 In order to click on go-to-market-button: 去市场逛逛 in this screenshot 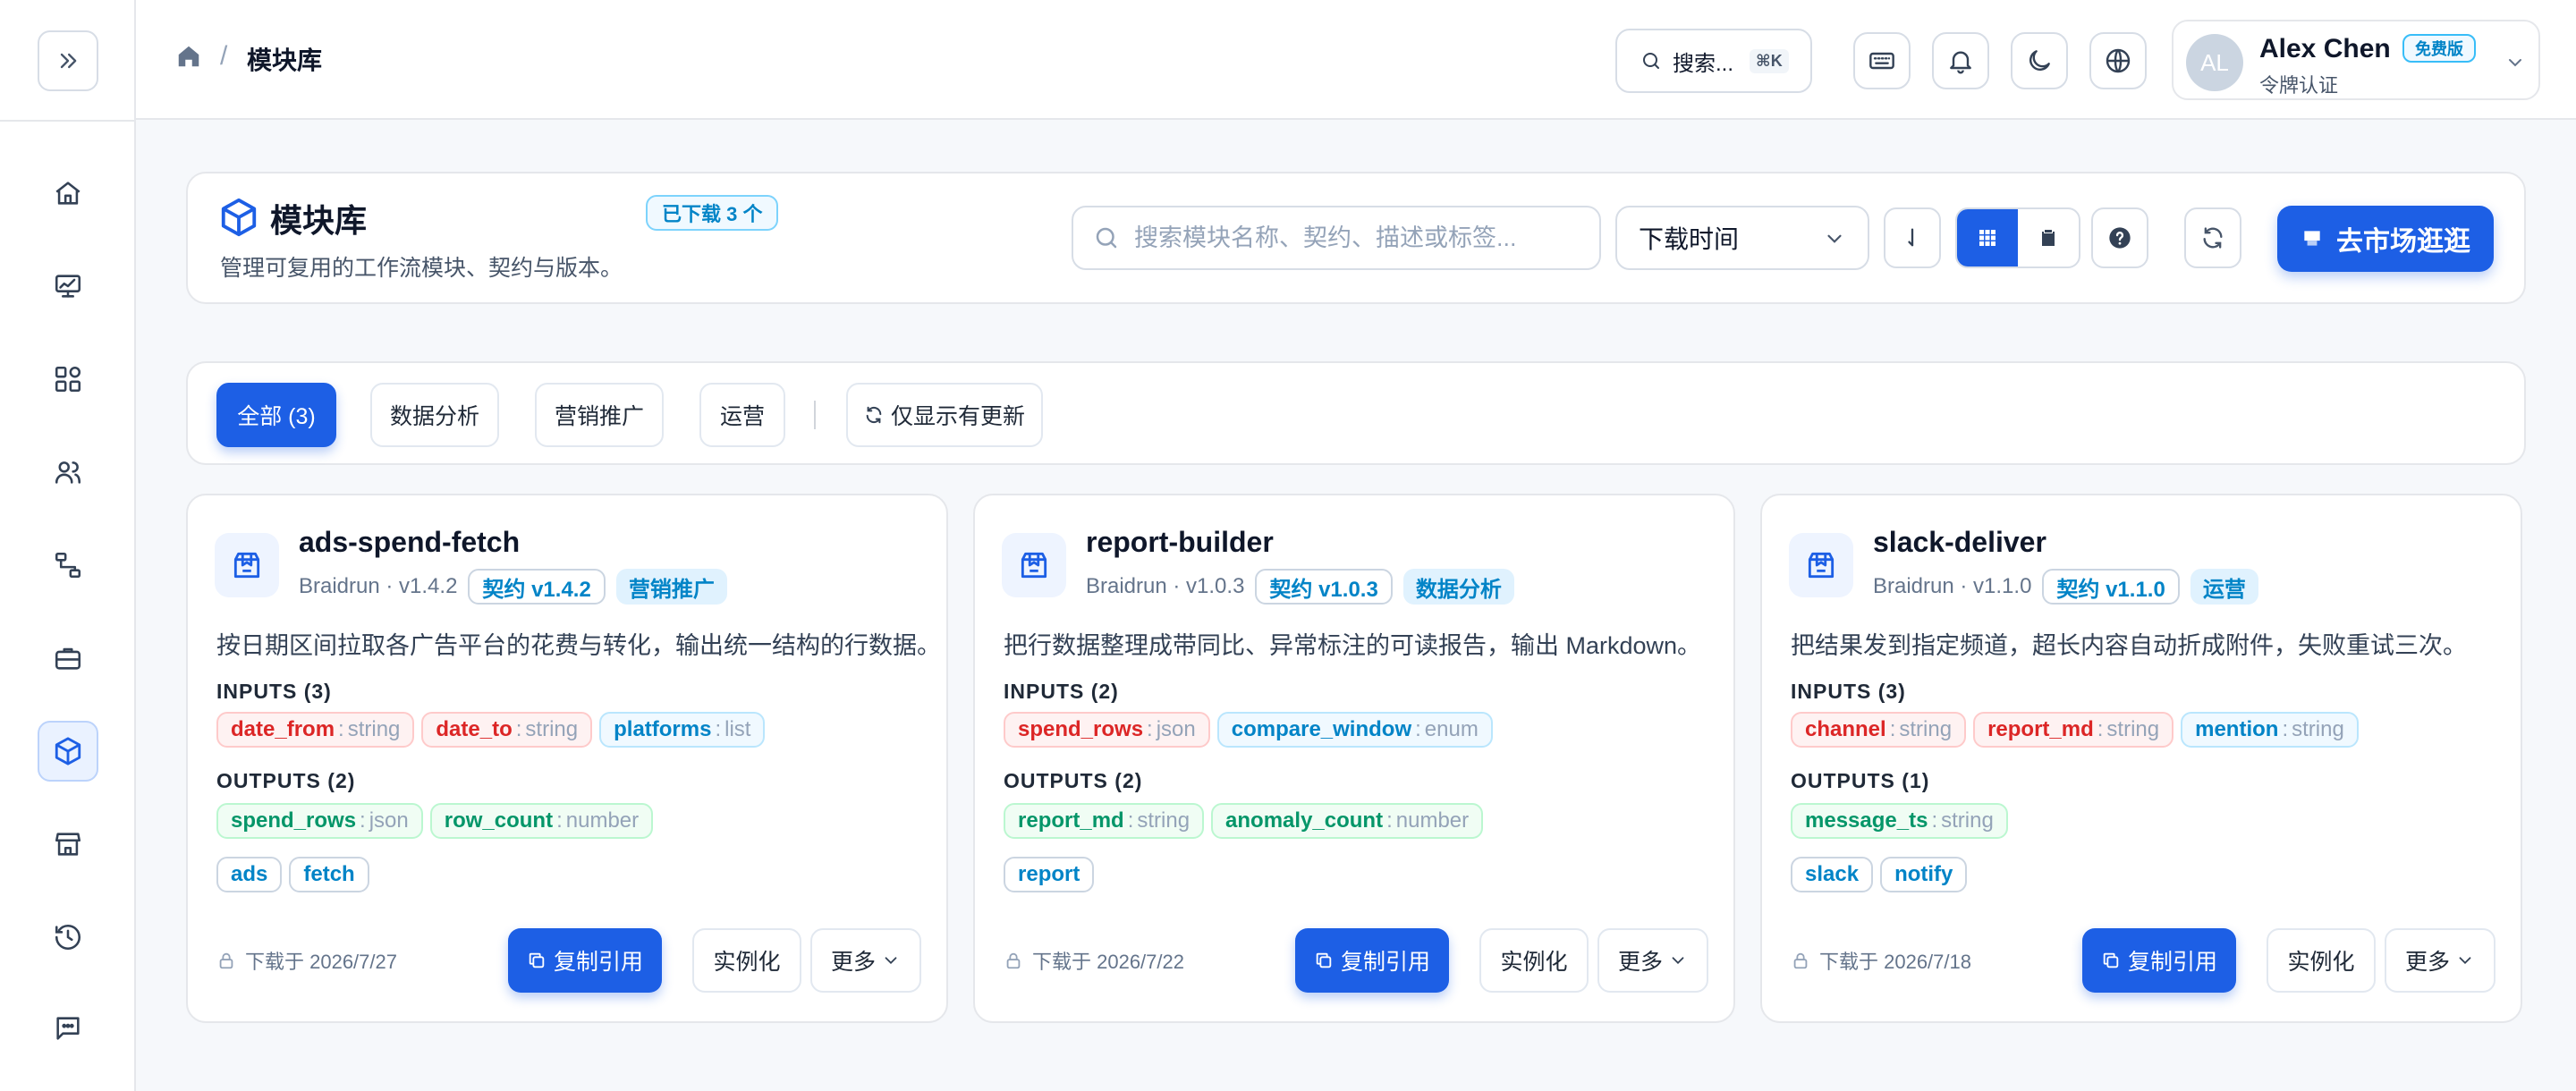, I will do `click(2385, 239)`.